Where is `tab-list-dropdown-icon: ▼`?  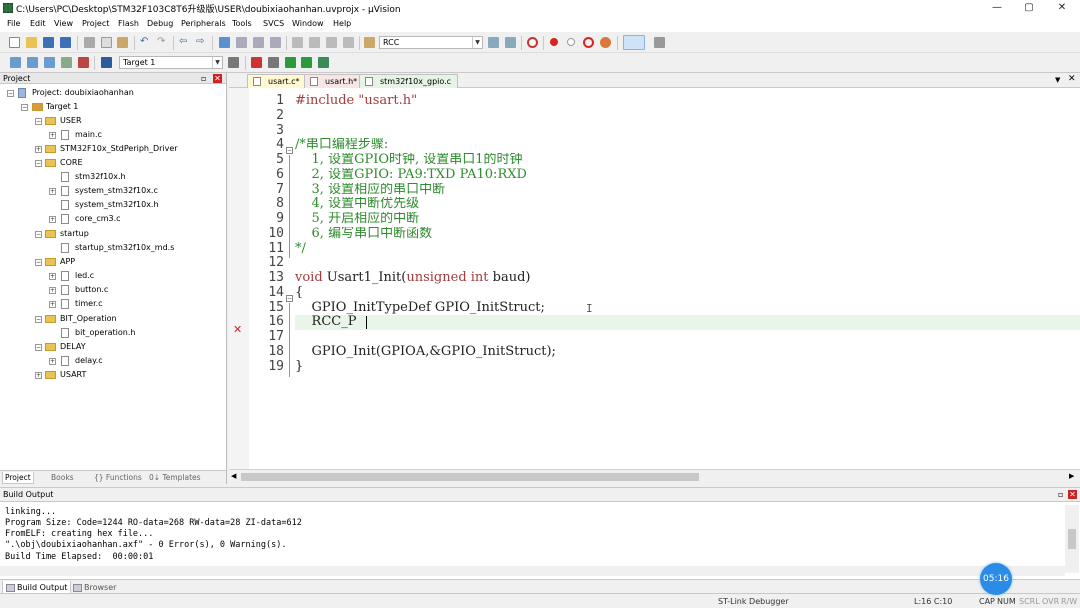
tab-list-dropdown-icon: ▼ is located at coordinates (1057, 80).